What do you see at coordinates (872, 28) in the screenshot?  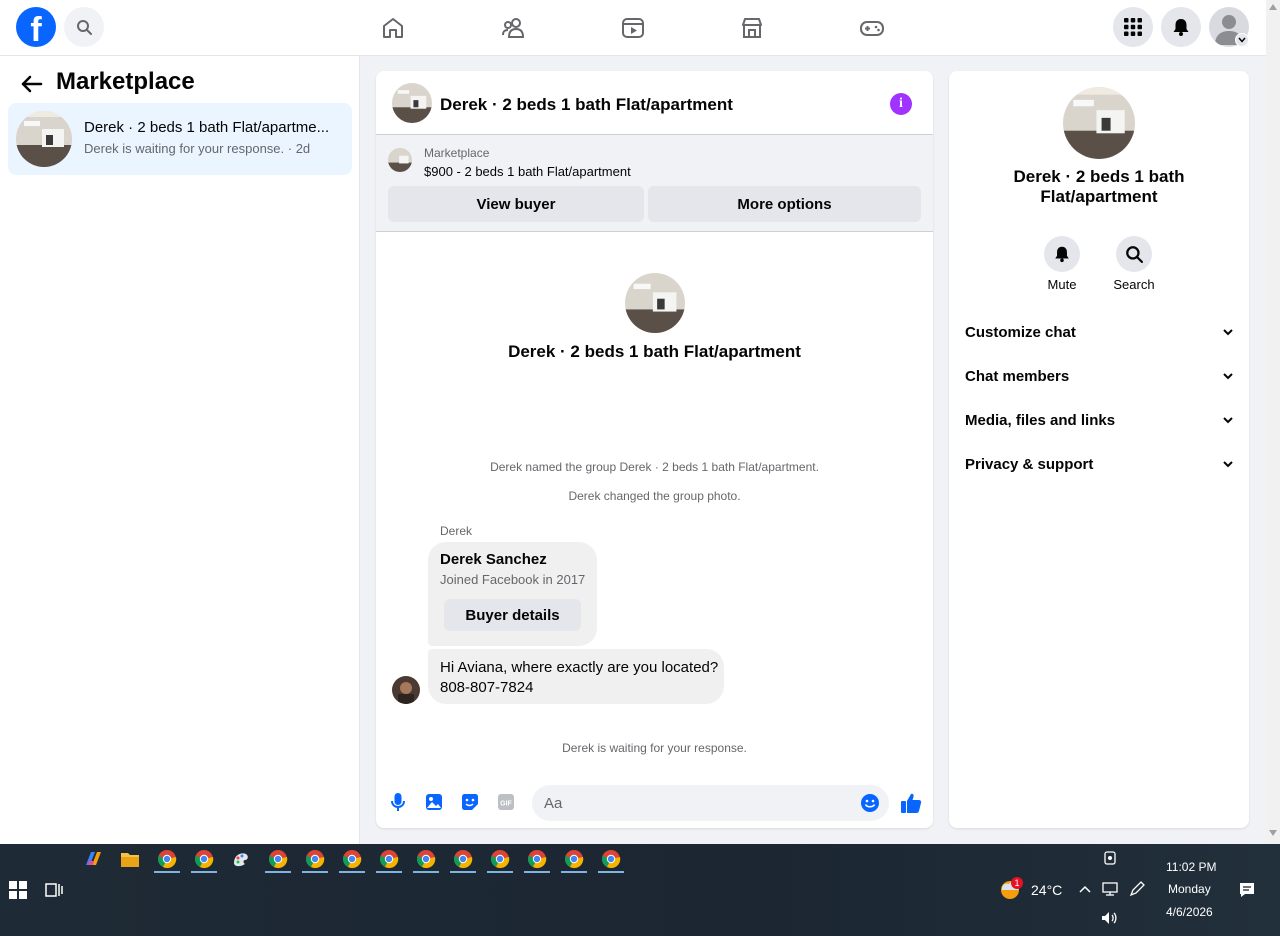 I see `gaming-nav-button` at bounding box center [872, 28].